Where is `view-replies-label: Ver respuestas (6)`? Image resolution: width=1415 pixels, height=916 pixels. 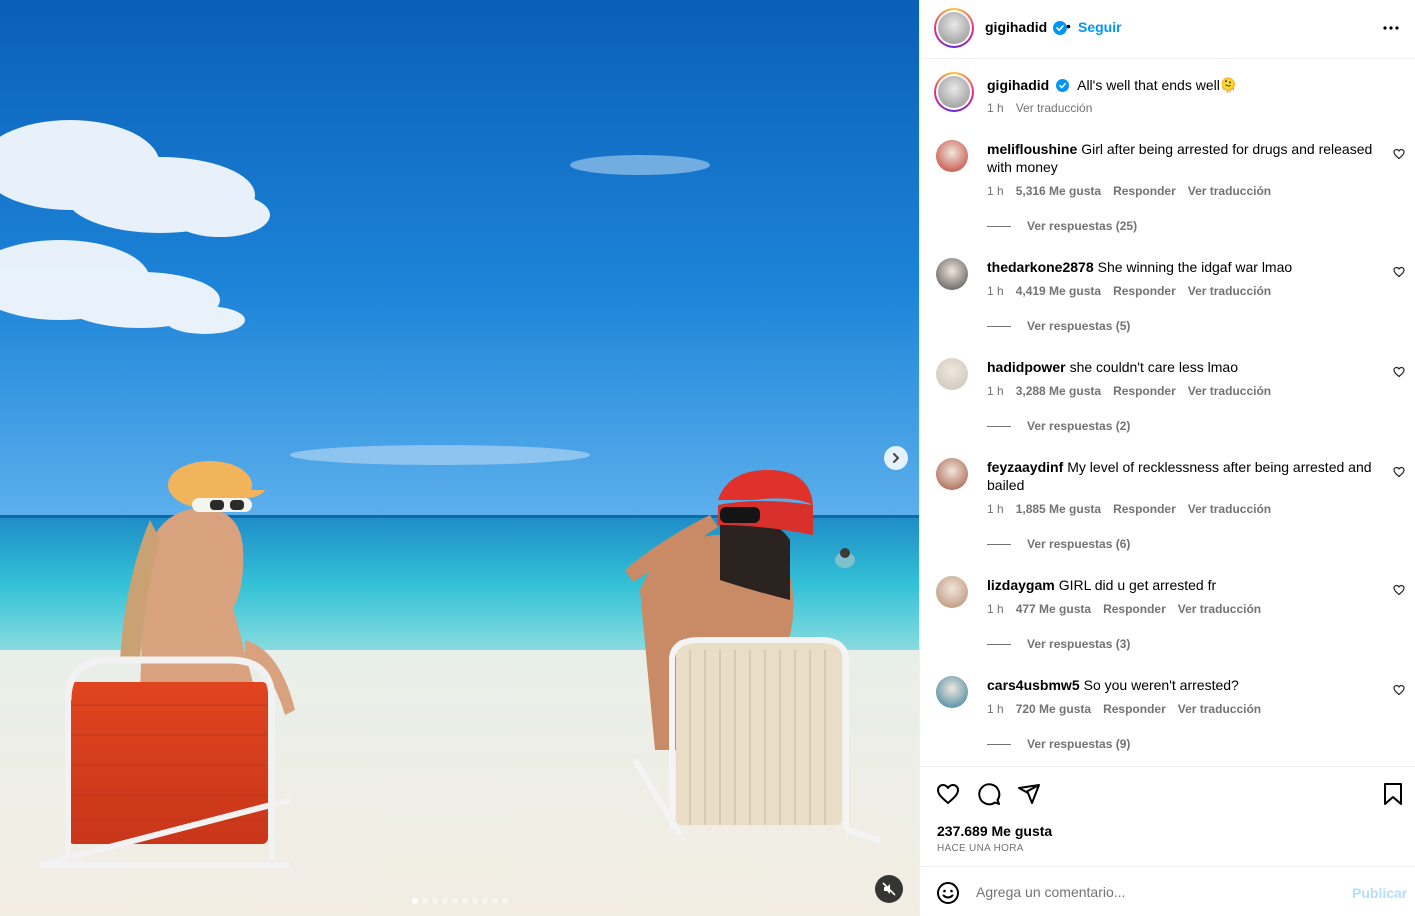 view-replies-label: Ver respuestas (6) is located at coordinates (1079, 544).